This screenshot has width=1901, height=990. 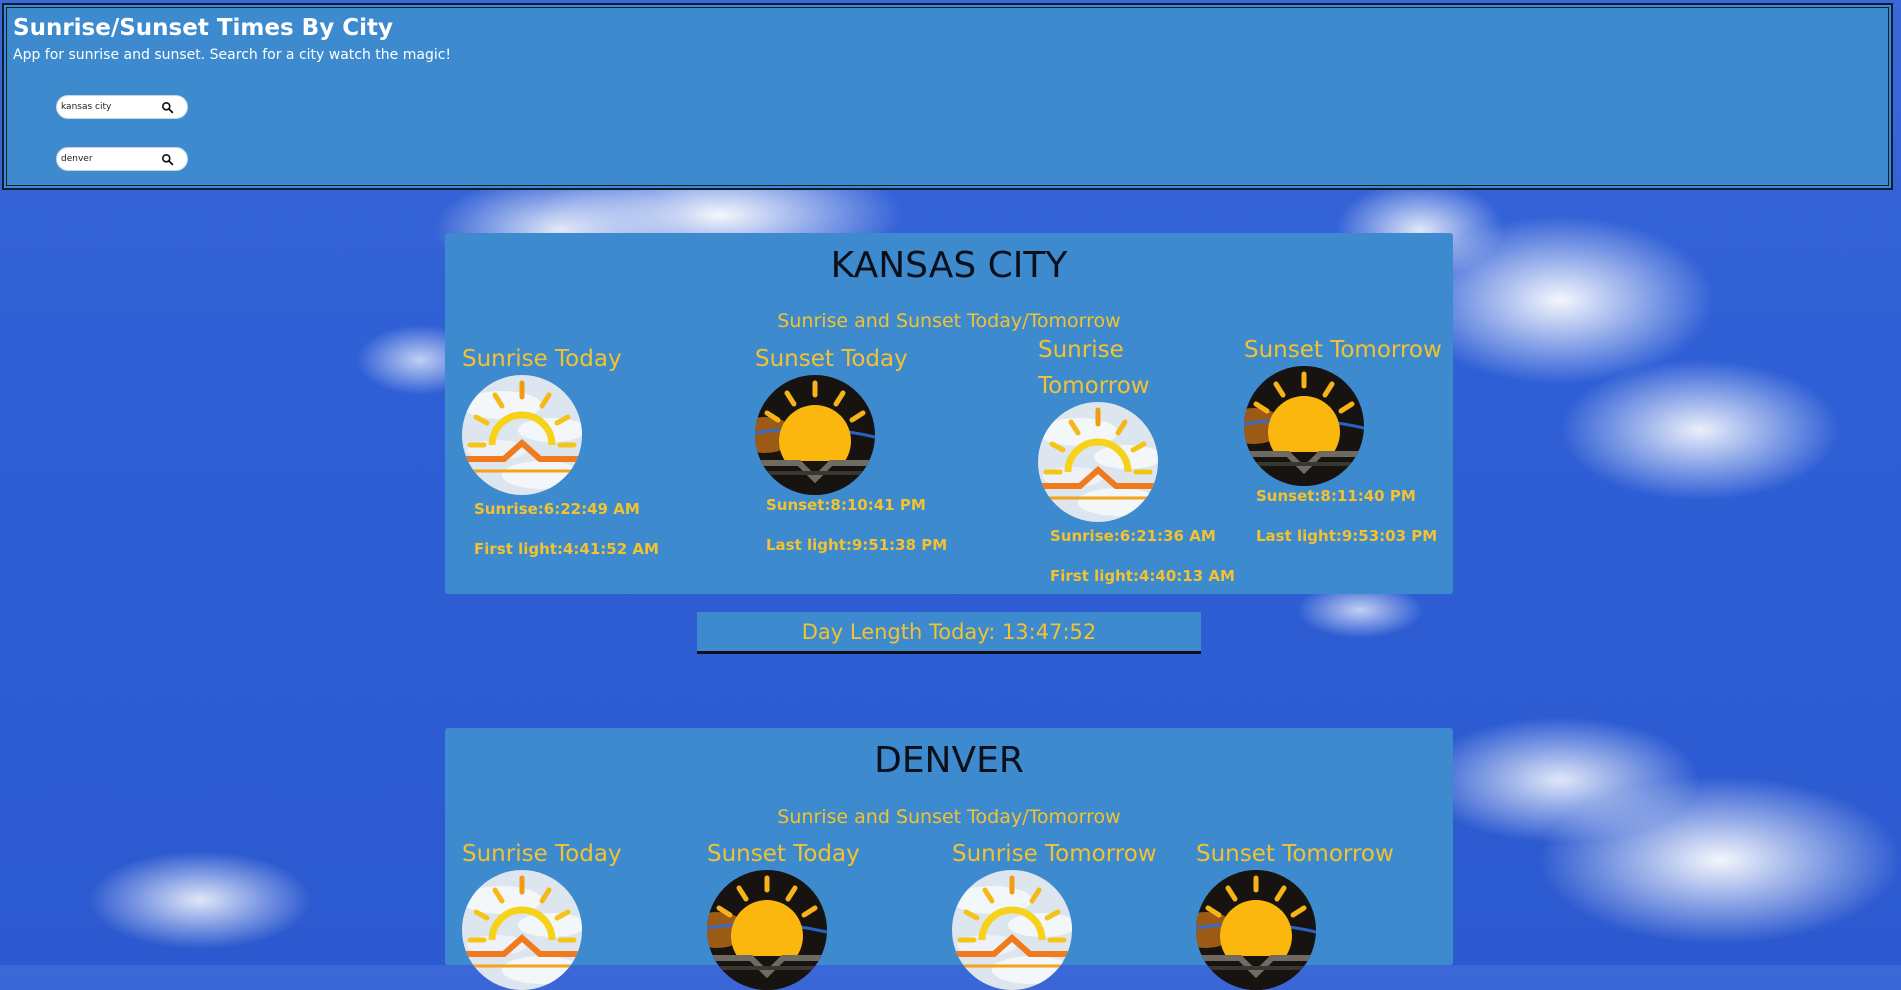 What do you see at coordinates (1094, 386) in the screenshot?
I see `sunrise-tomorrow-title-line2: Tomorrow` at bounding box center [1094, 386].